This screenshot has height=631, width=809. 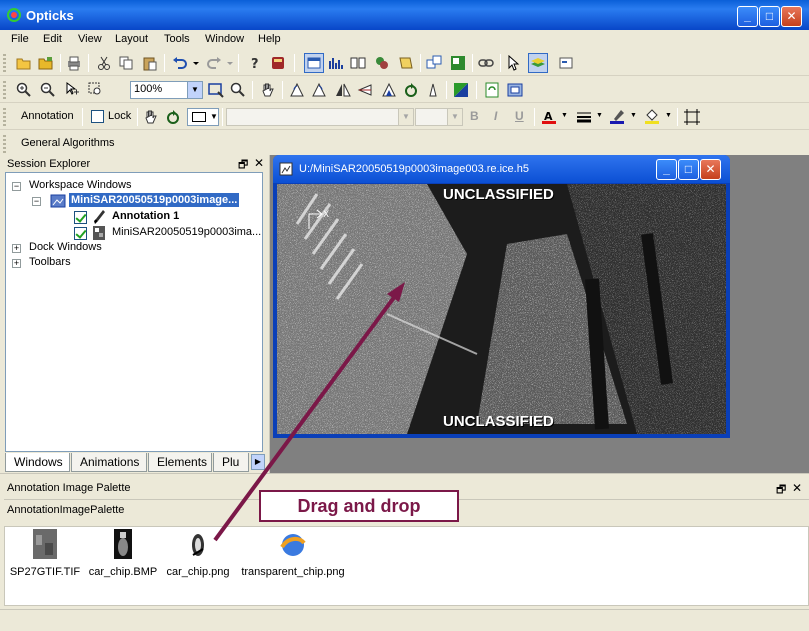 What do you see at coordinates (96, 90) in the screenshot?
I see `zoom-rect-icon` at bounding box center [96, 90].